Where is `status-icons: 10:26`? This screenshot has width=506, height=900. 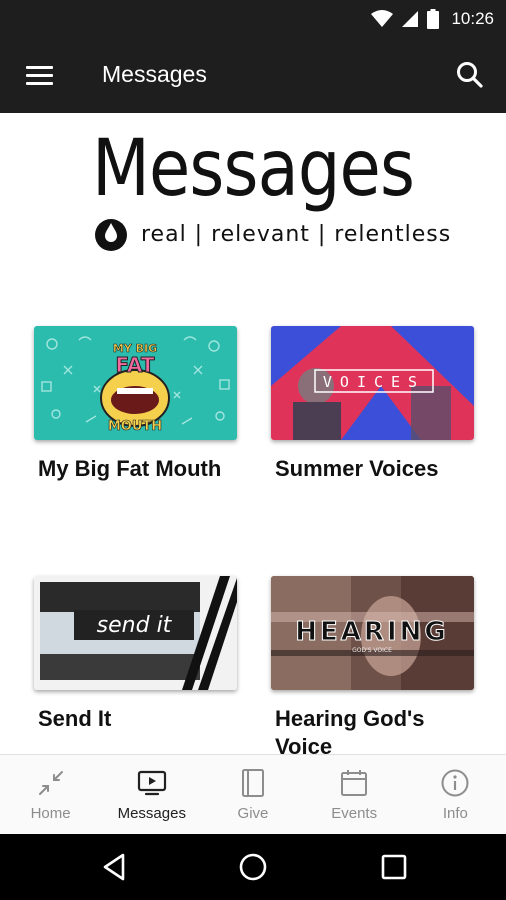
status-icons: 10:26 is located at coordinates (432, 18).